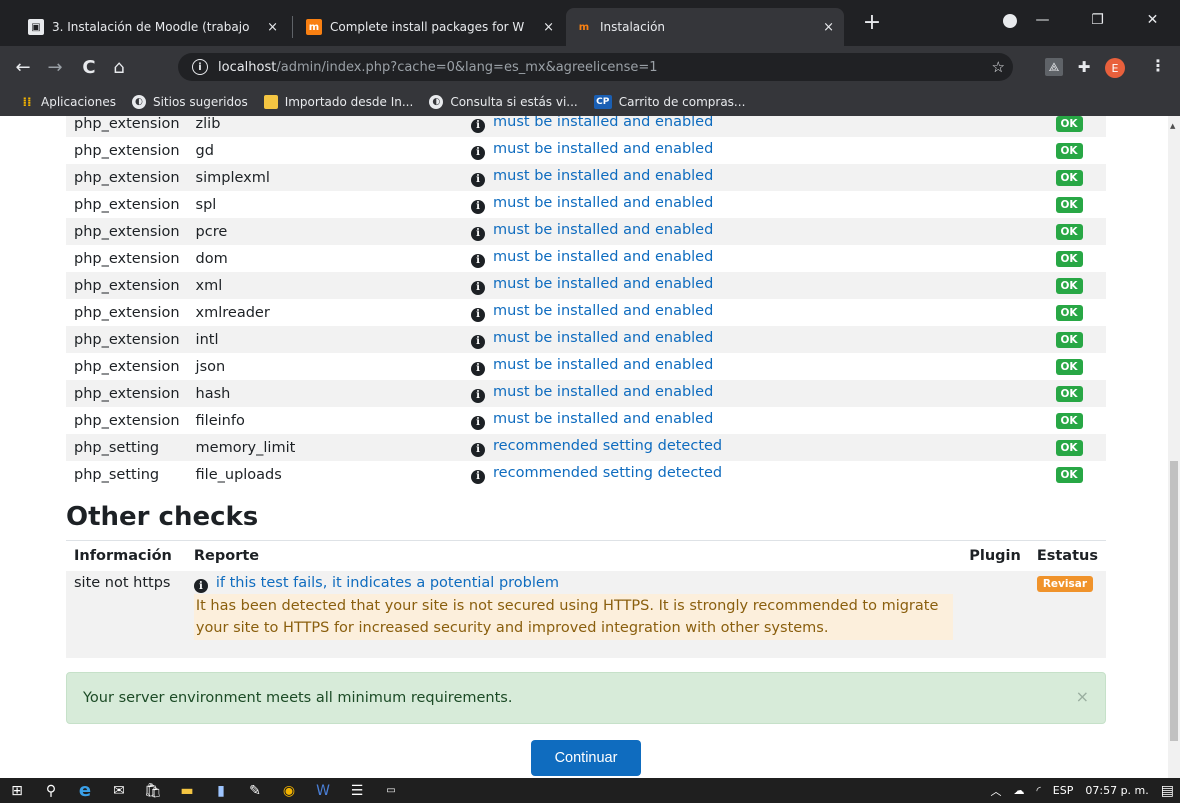 This screenshot has height=803, width=1180. I want to click on home-icon: ⌂, so click(119, 67).